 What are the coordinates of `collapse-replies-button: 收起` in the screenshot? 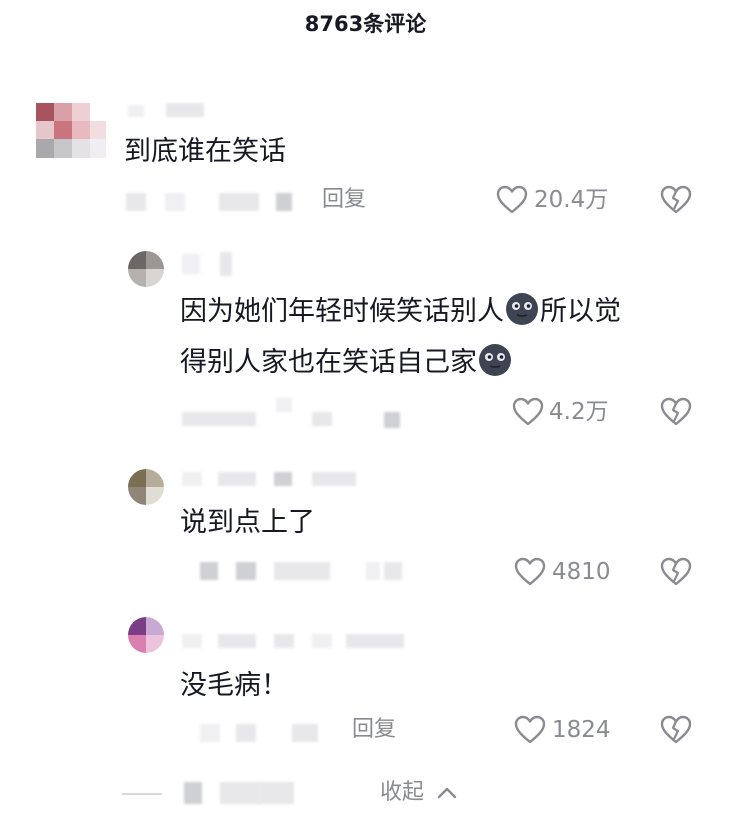 It's located at (418, 793).